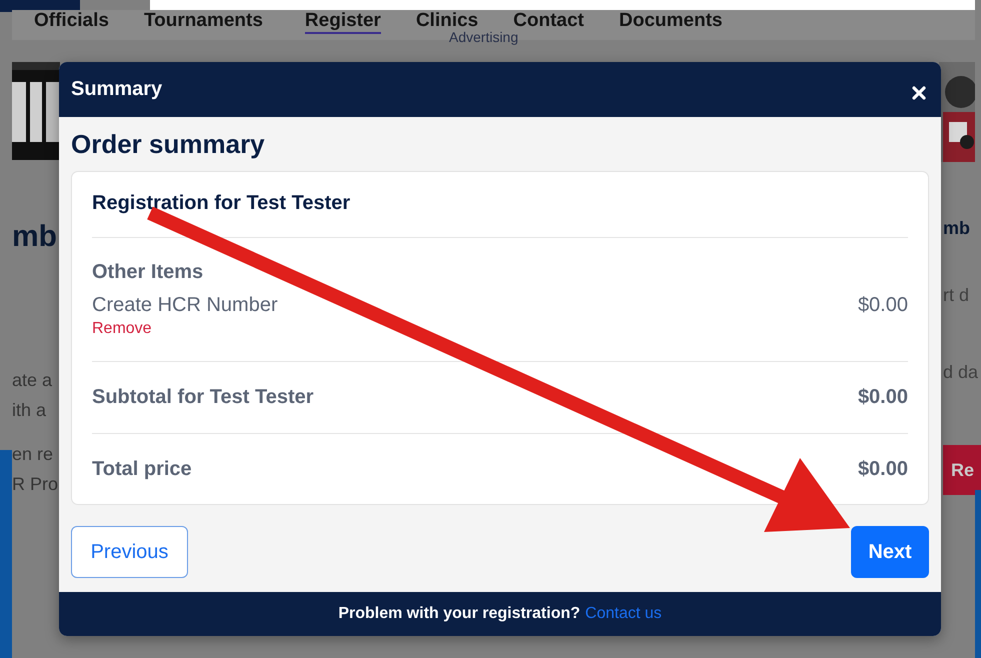  What do you see at coordinates (116, 89) in the screenshot?
I see `modal-title: Summary` at bounding box center [116, 89].